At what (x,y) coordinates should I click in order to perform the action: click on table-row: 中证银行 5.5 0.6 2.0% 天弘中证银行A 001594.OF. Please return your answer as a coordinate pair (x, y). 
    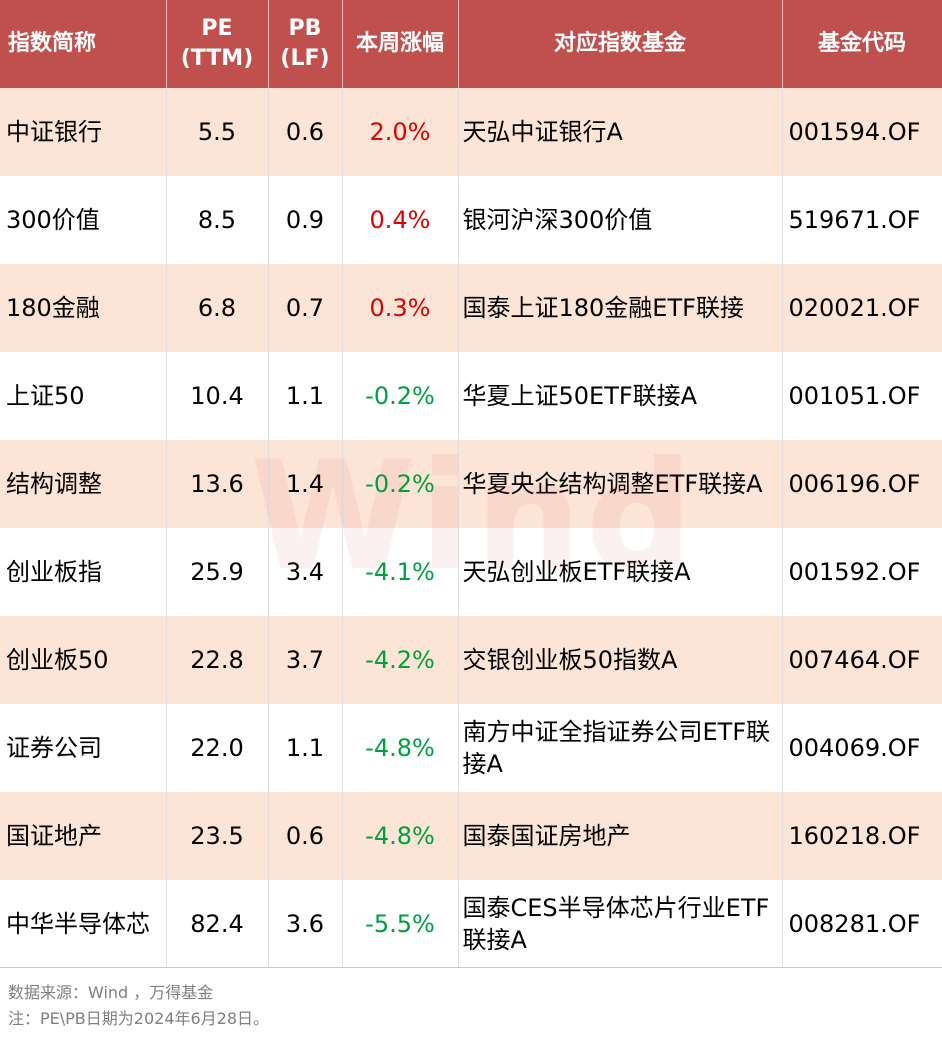
    Looking at the image, I should click on (471, 132).